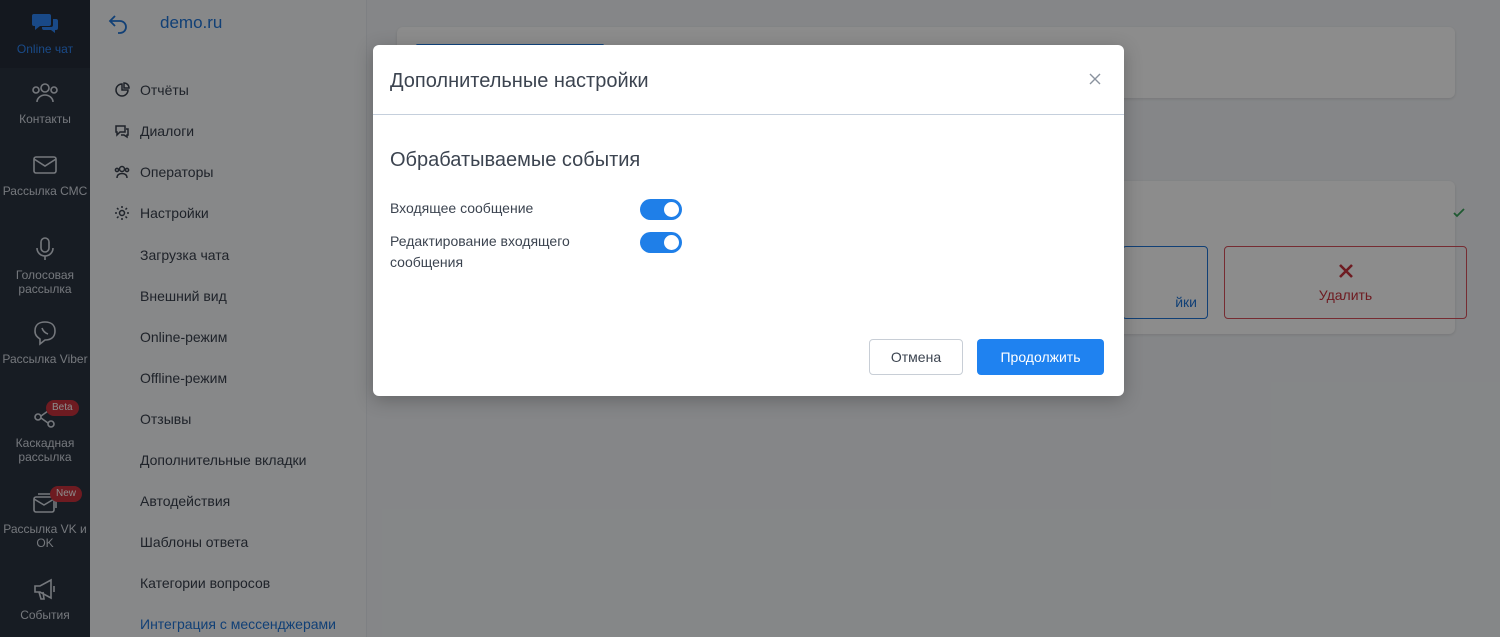 The height and width of the screenshot is (637, 1500). Describe the element at coordinates (462, 208) in the screenshot. I see `option-label-incoming: Входящее сообщение` at that location.